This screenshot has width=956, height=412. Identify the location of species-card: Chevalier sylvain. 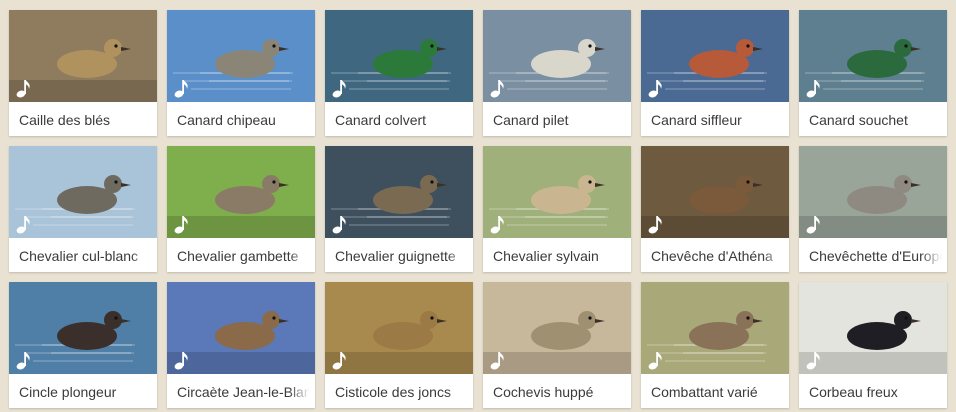
(557, 209).